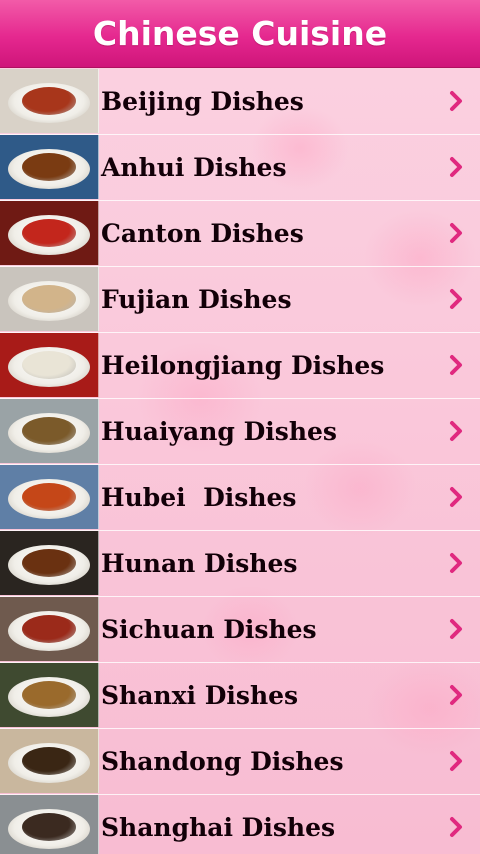 This screenshot has height=854, width=480. I want to click on list-item: Anhui Dishes, so click(240, 167).